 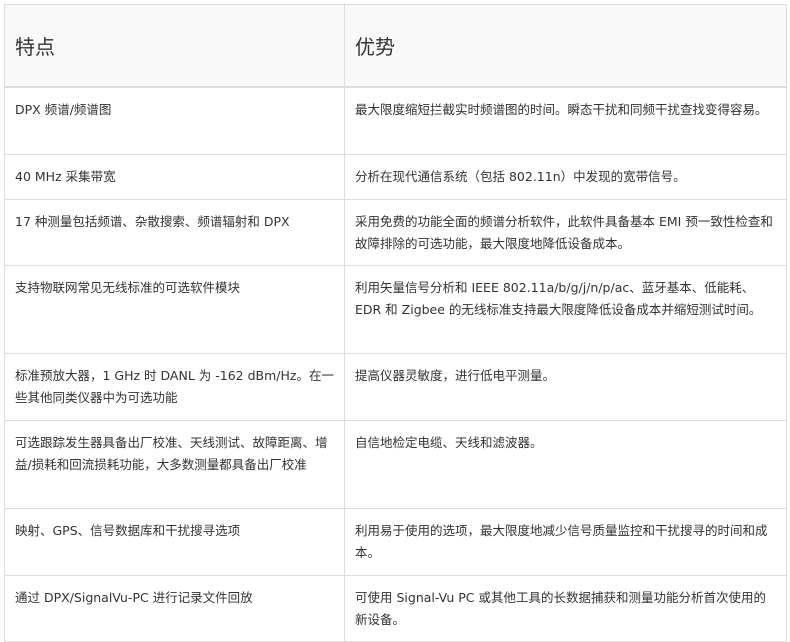 What do you see at coordinates (174, 177) in the screenshot?
I see `feature-cell: 40 MHz 采集带宽` at bounding box center [174, 177].